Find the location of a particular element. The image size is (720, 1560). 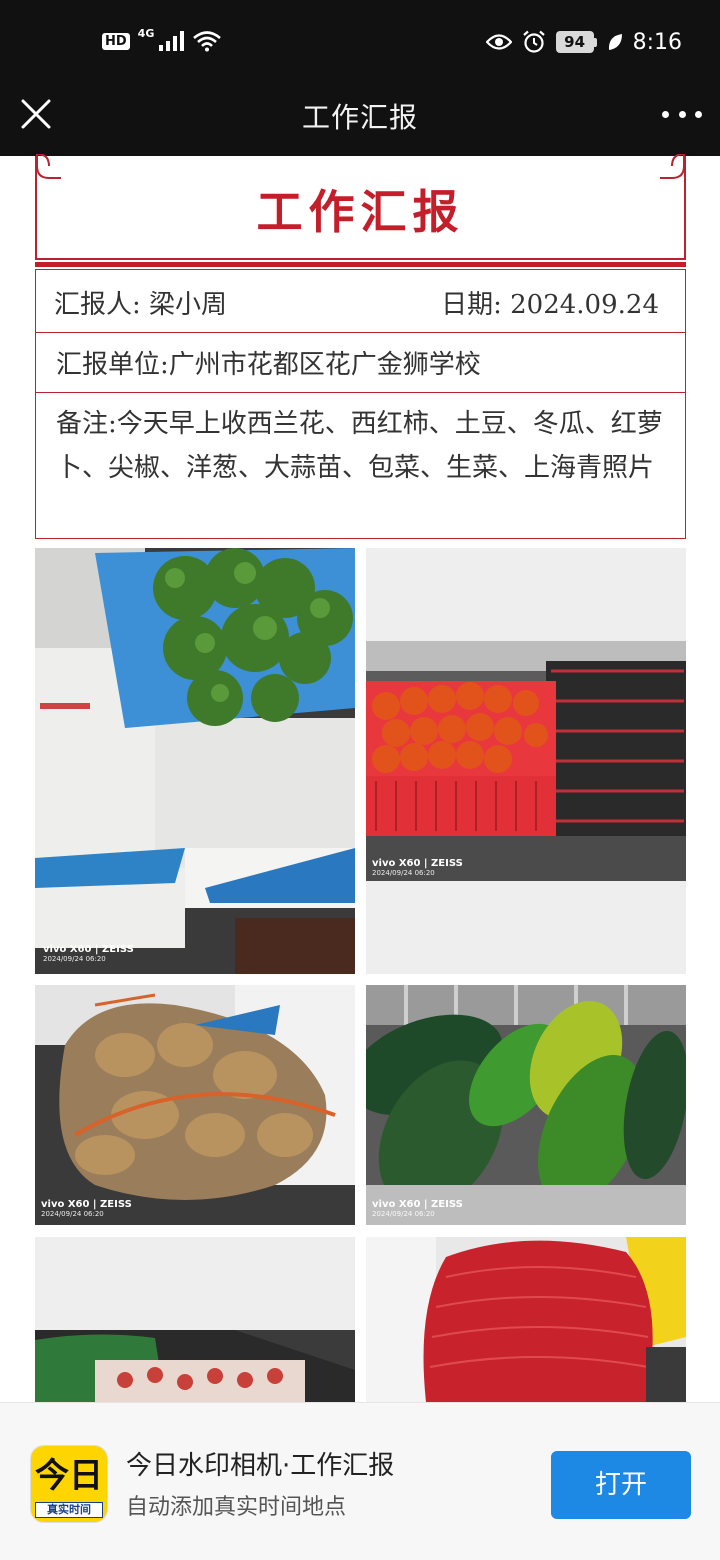

report-title-box: 工作汇报 is located at coordinates (360, 207).